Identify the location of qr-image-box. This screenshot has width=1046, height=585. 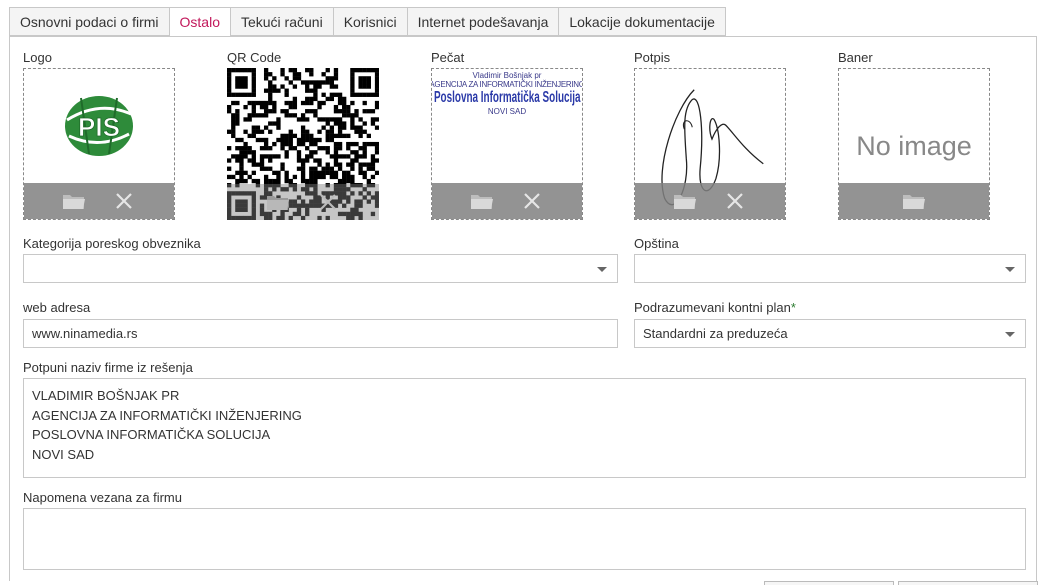
(303, 144).